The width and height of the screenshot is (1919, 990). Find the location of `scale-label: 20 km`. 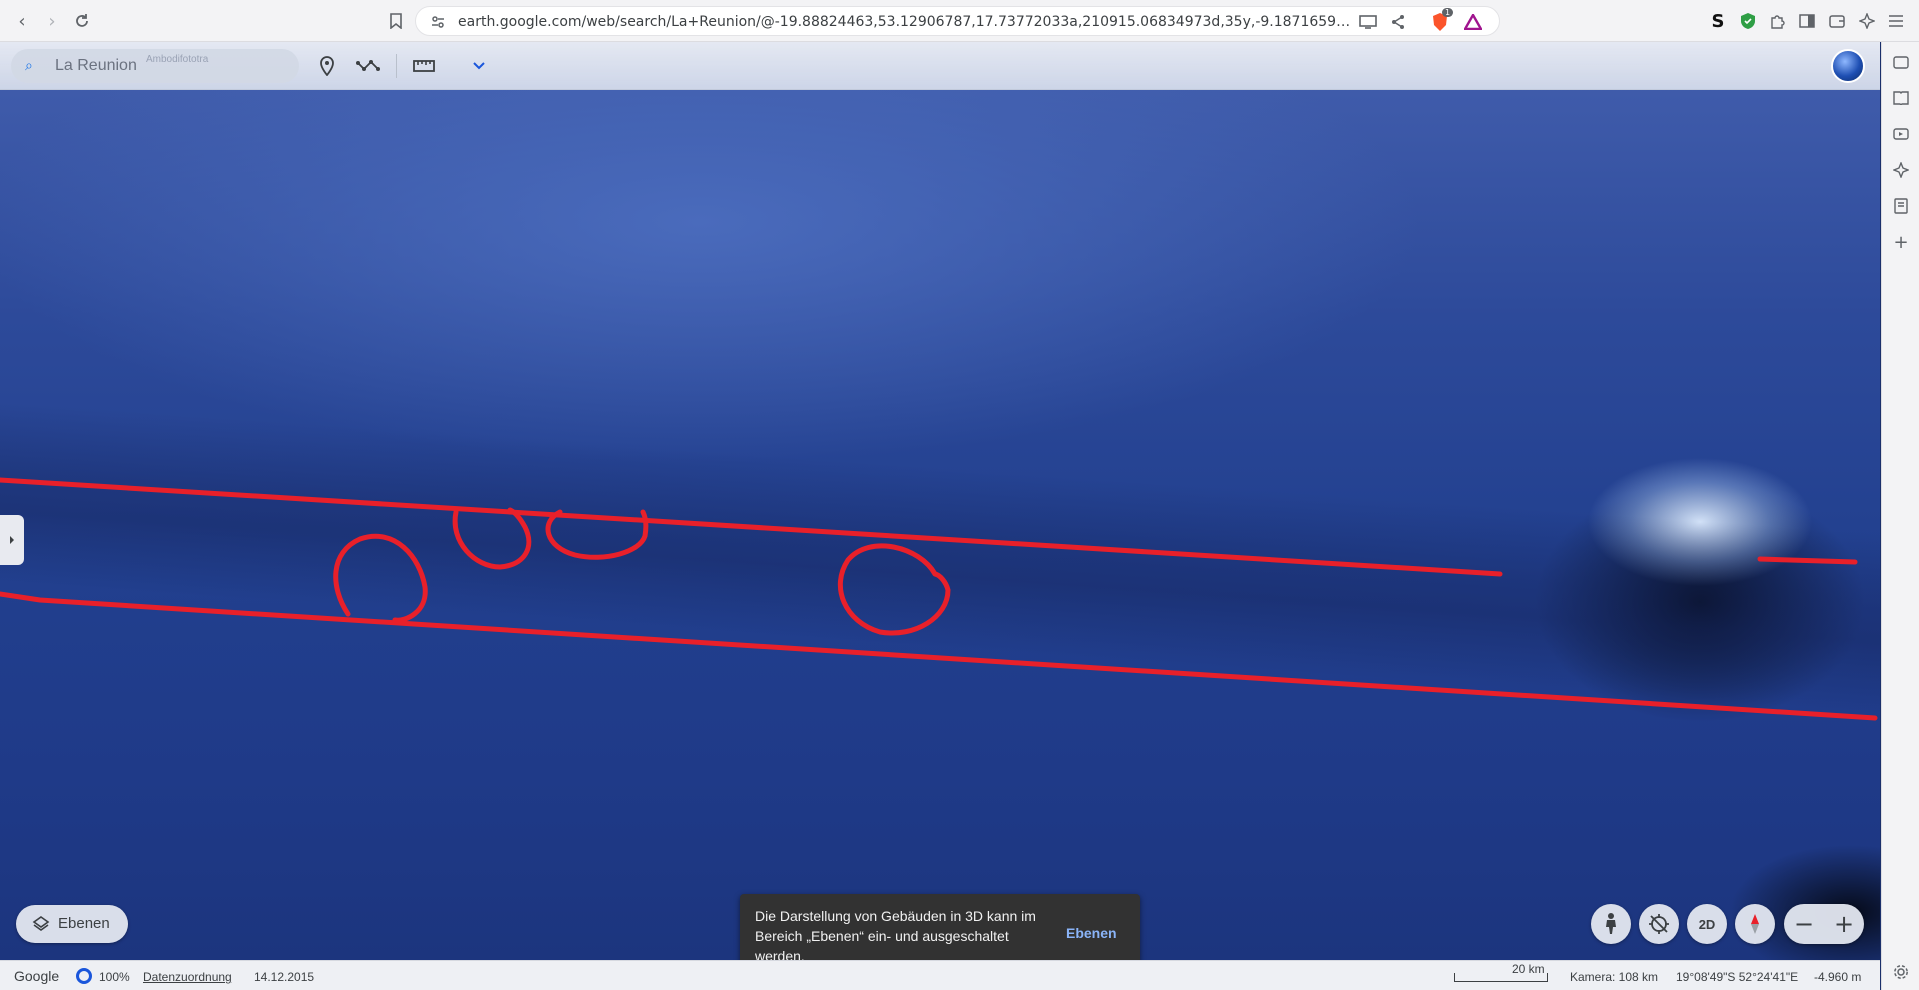

scale-label: 20 km is located at coordinates (1528, 969).